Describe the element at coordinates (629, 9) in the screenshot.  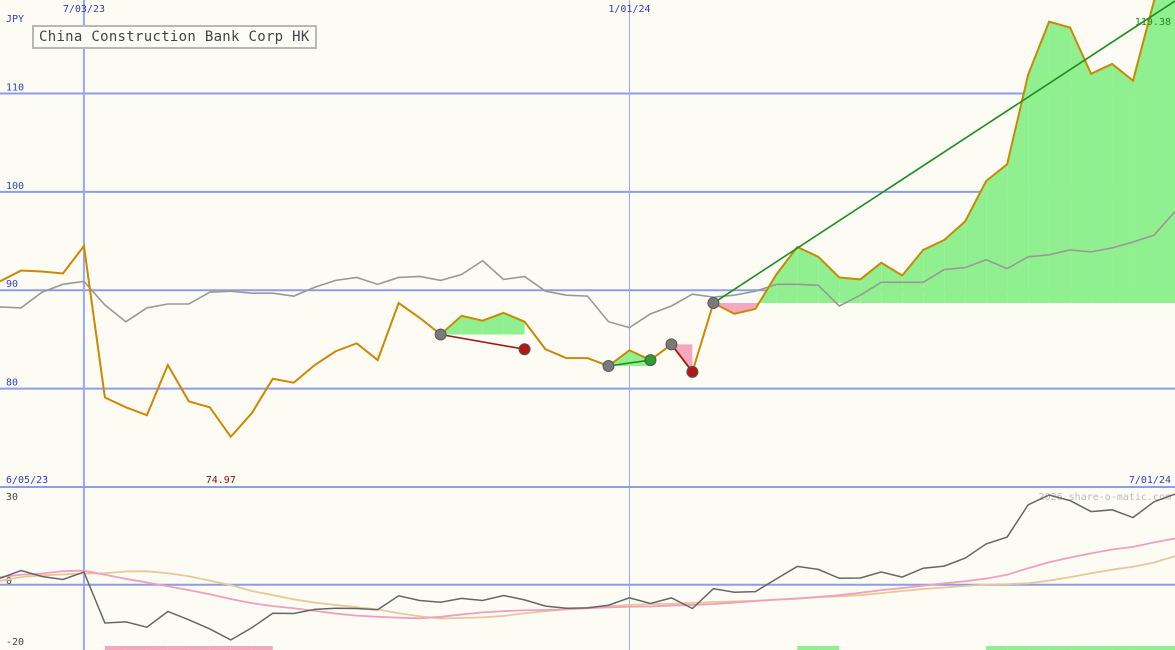
I see `date-label-1: 1/01/24` at that location.